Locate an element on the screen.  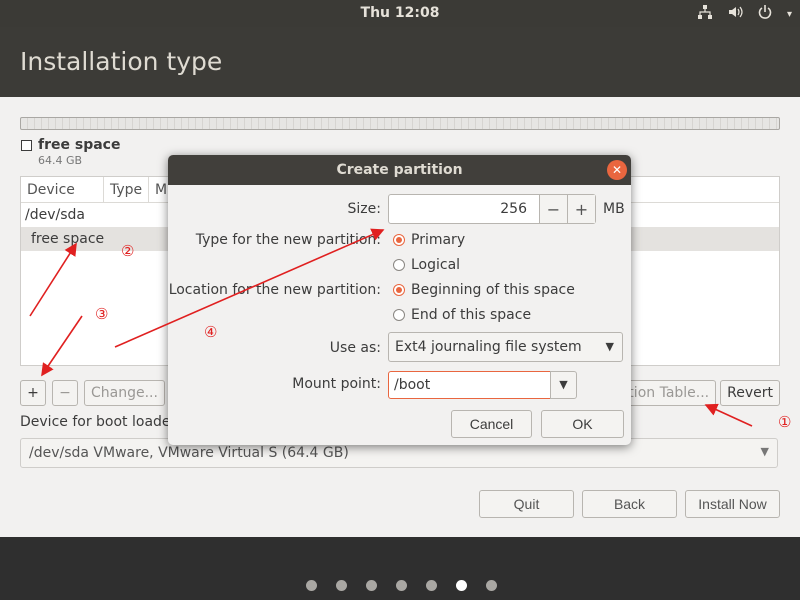
location-label: Location for the new partition: is located at coordinates (274, 290).